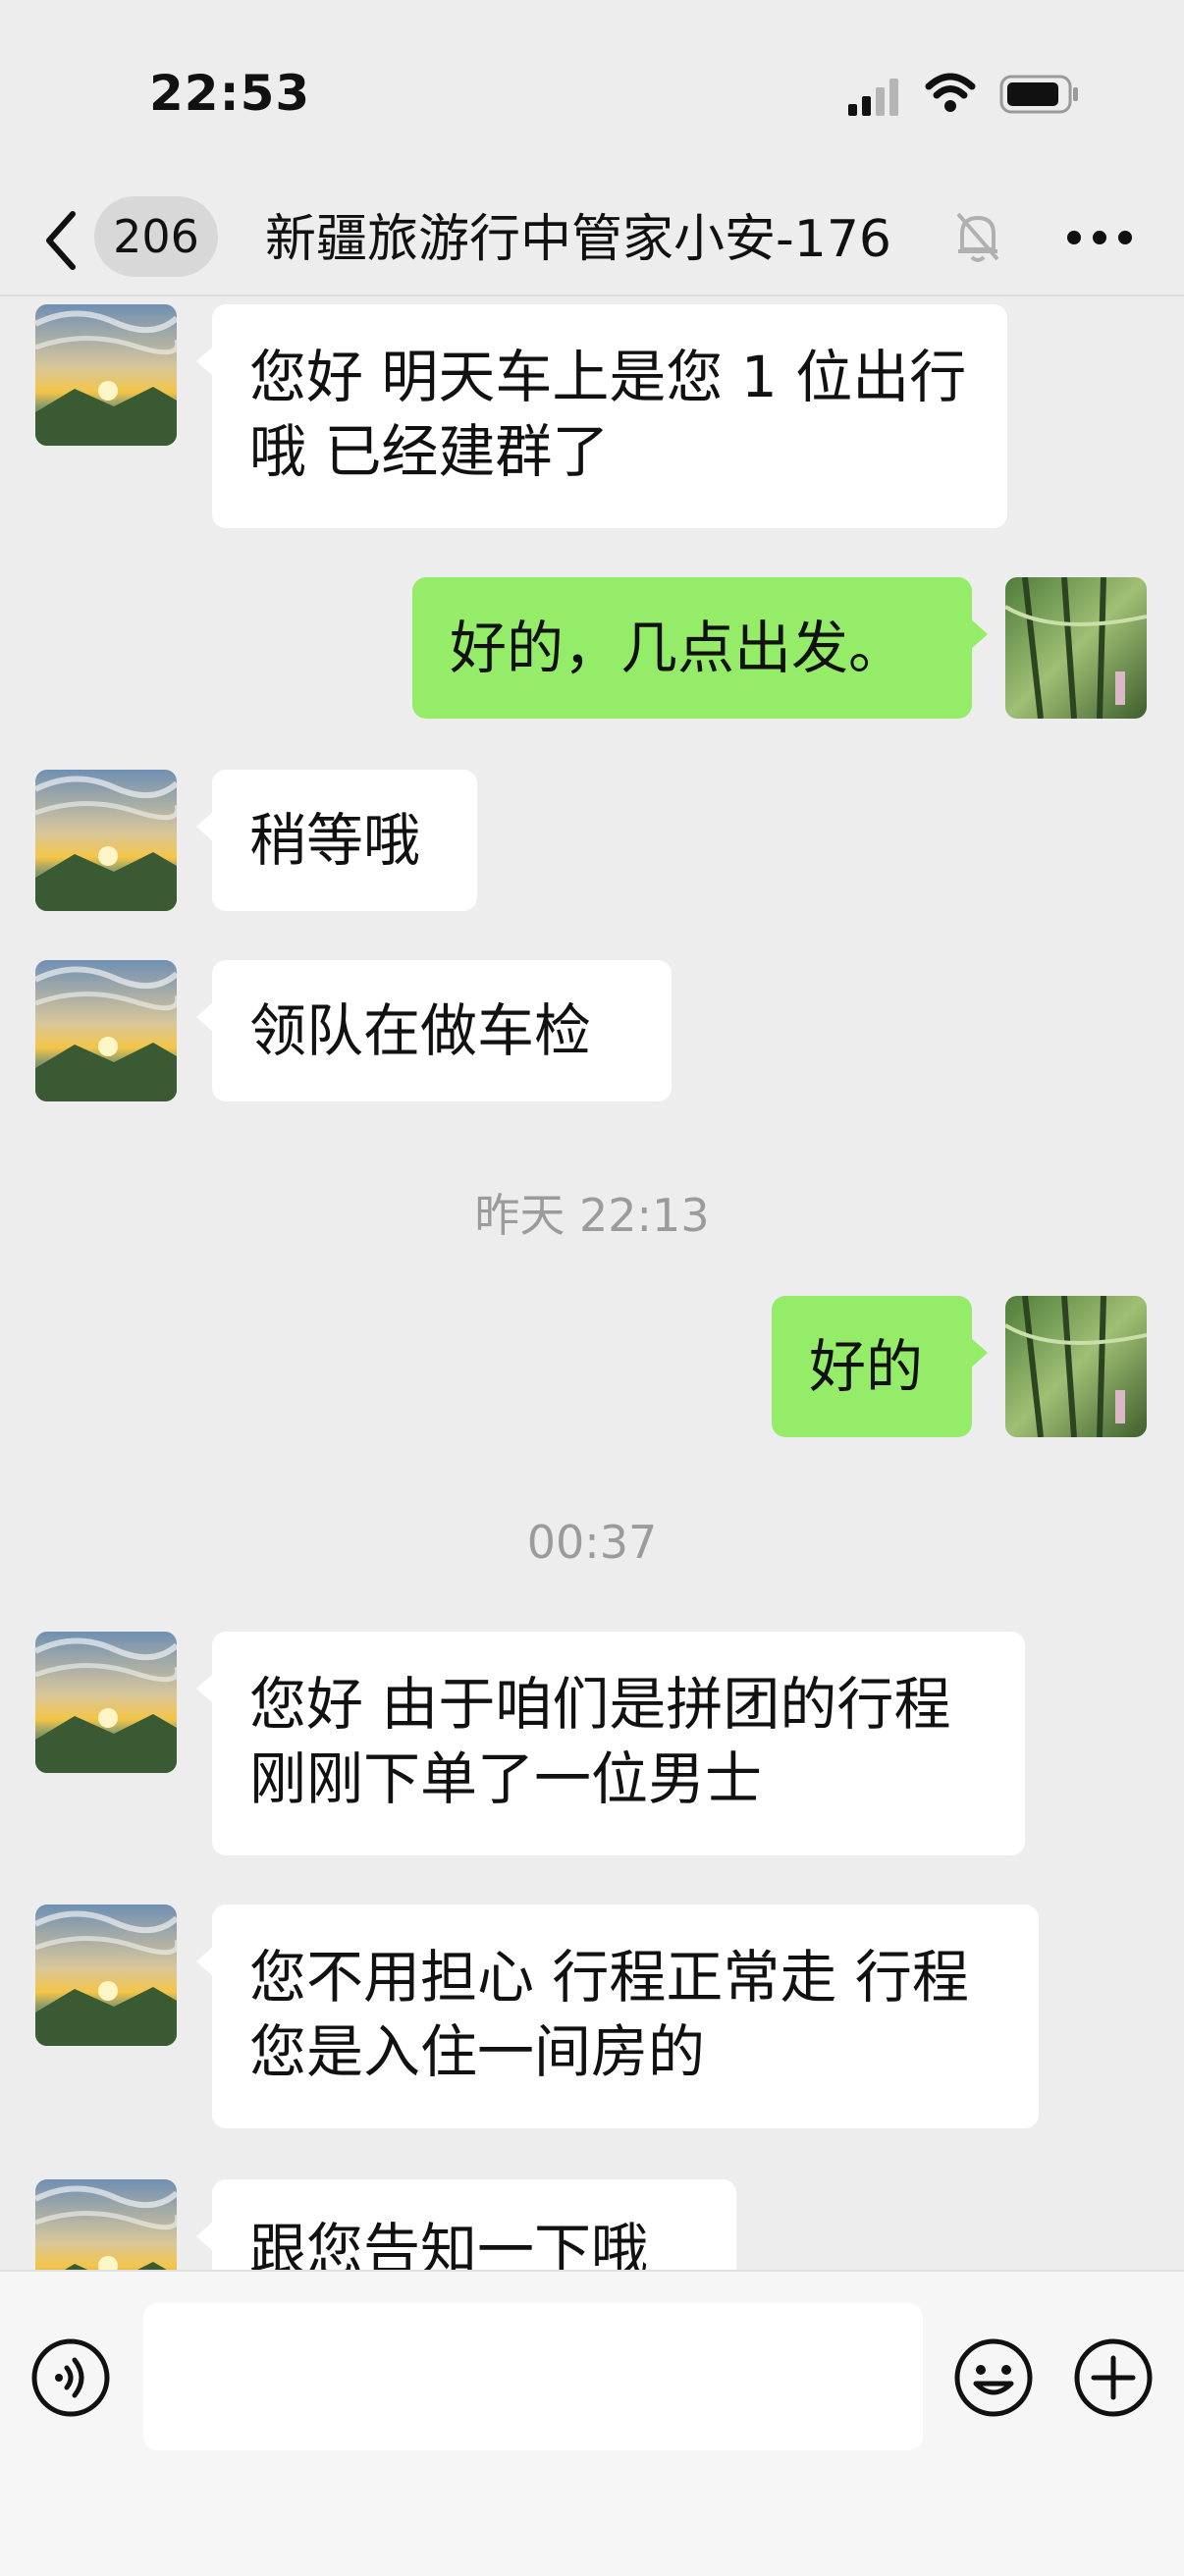 Image resolution: width=1184 pixels, height=2576 pixels. I want to click on message-text: 跟您告知一下哦, so click(449, 2243).